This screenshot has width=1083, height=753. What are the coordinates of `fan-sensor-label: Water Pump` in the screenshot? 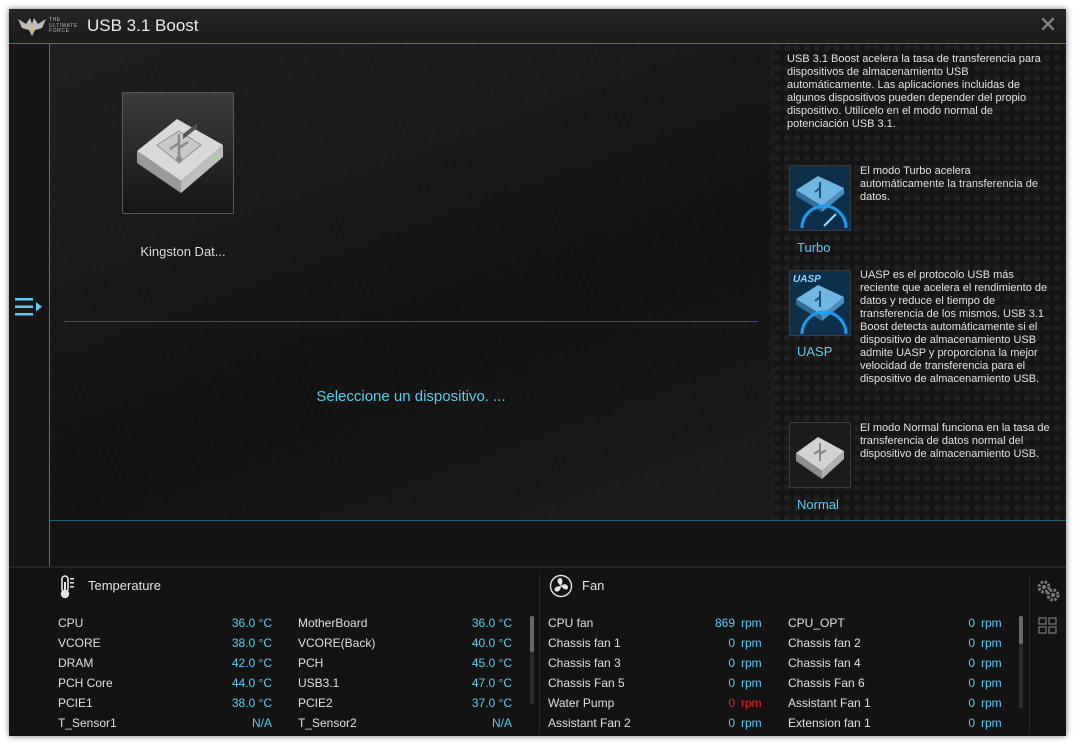 It's located at (581, 703).